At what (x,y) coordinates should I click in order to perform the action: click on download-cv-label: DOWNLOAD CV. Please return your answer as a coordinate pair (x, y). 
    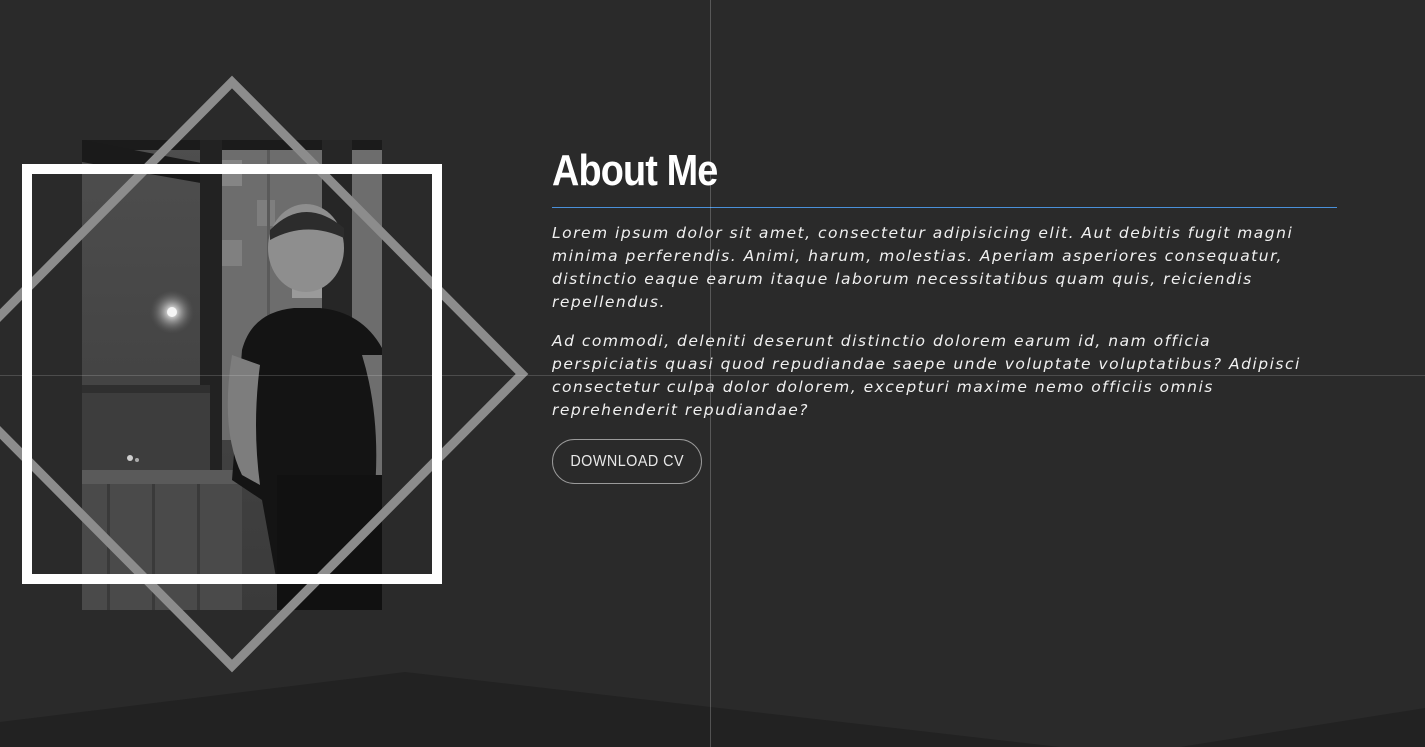
    Looking at the image, I should click on (627, 461).